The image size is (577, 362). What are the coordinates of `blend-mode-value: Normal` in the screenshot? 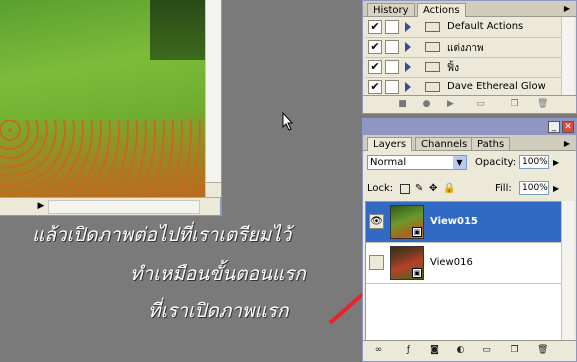 It's located at (388, 162).